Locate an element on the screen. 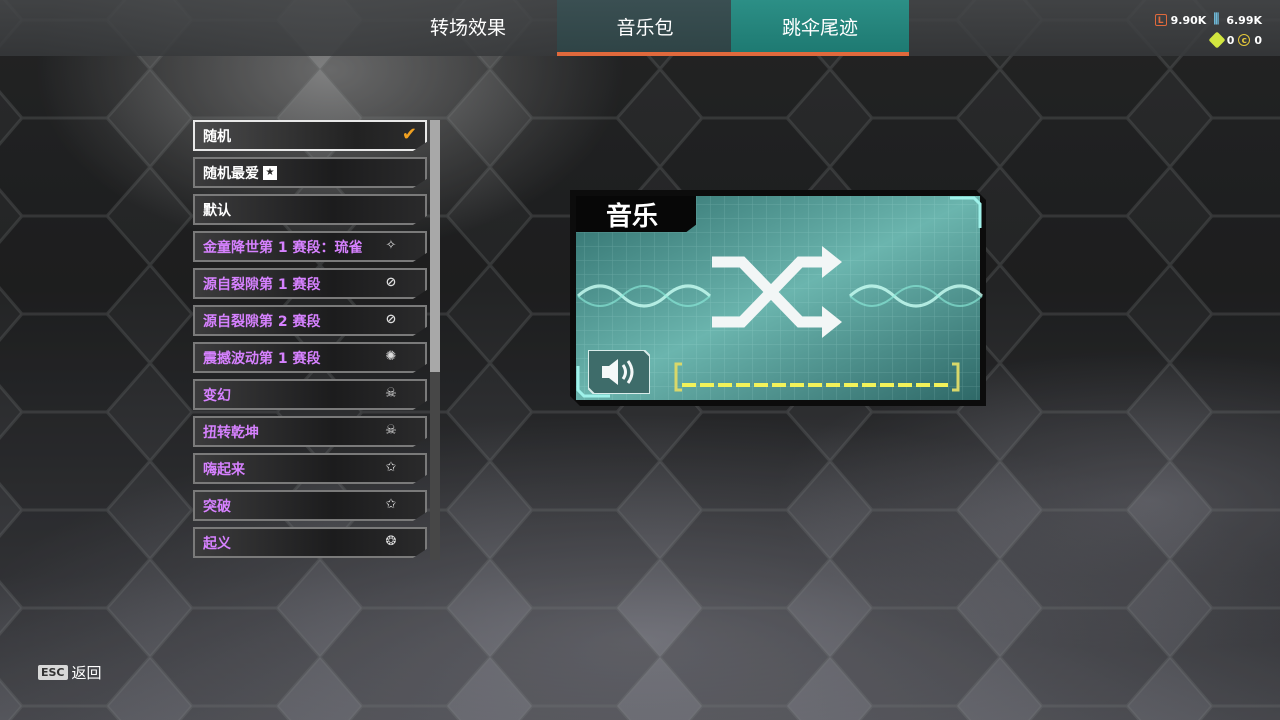 This screenshot has width=1280, height=720. list-item: 震撼波动第 1 赛段 ✺ is located at coordinates (310, 357).